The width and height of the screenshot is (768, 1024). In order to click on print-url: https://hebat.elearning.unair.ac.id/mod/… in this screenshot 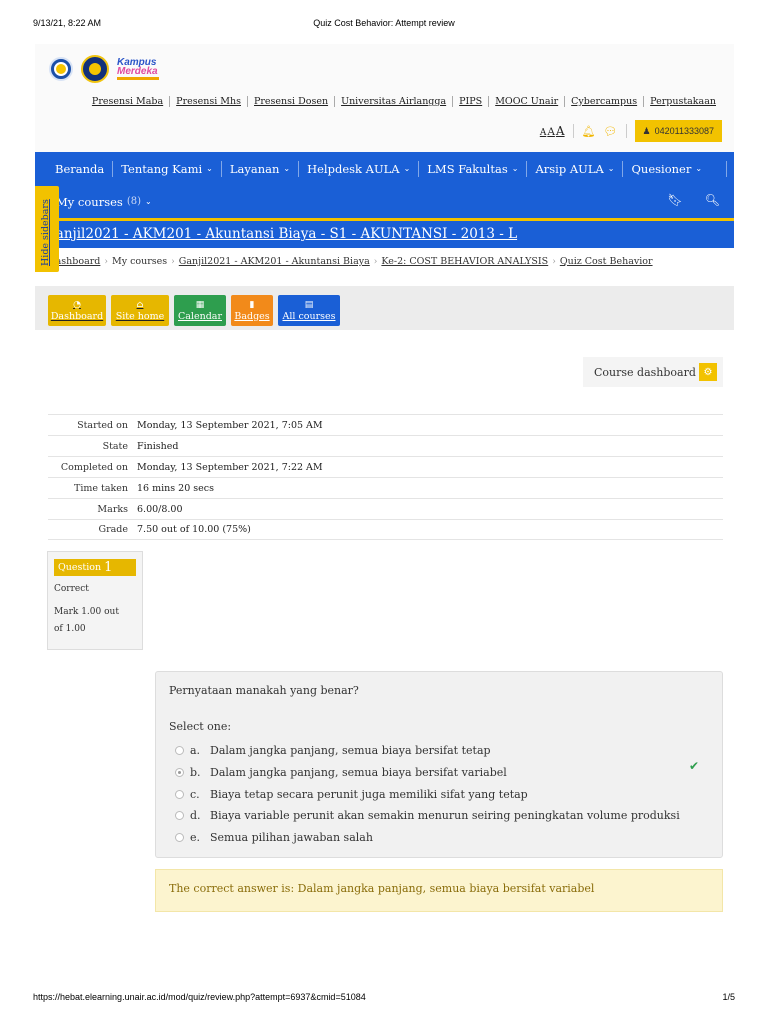, I will do `click(199, 997)`.